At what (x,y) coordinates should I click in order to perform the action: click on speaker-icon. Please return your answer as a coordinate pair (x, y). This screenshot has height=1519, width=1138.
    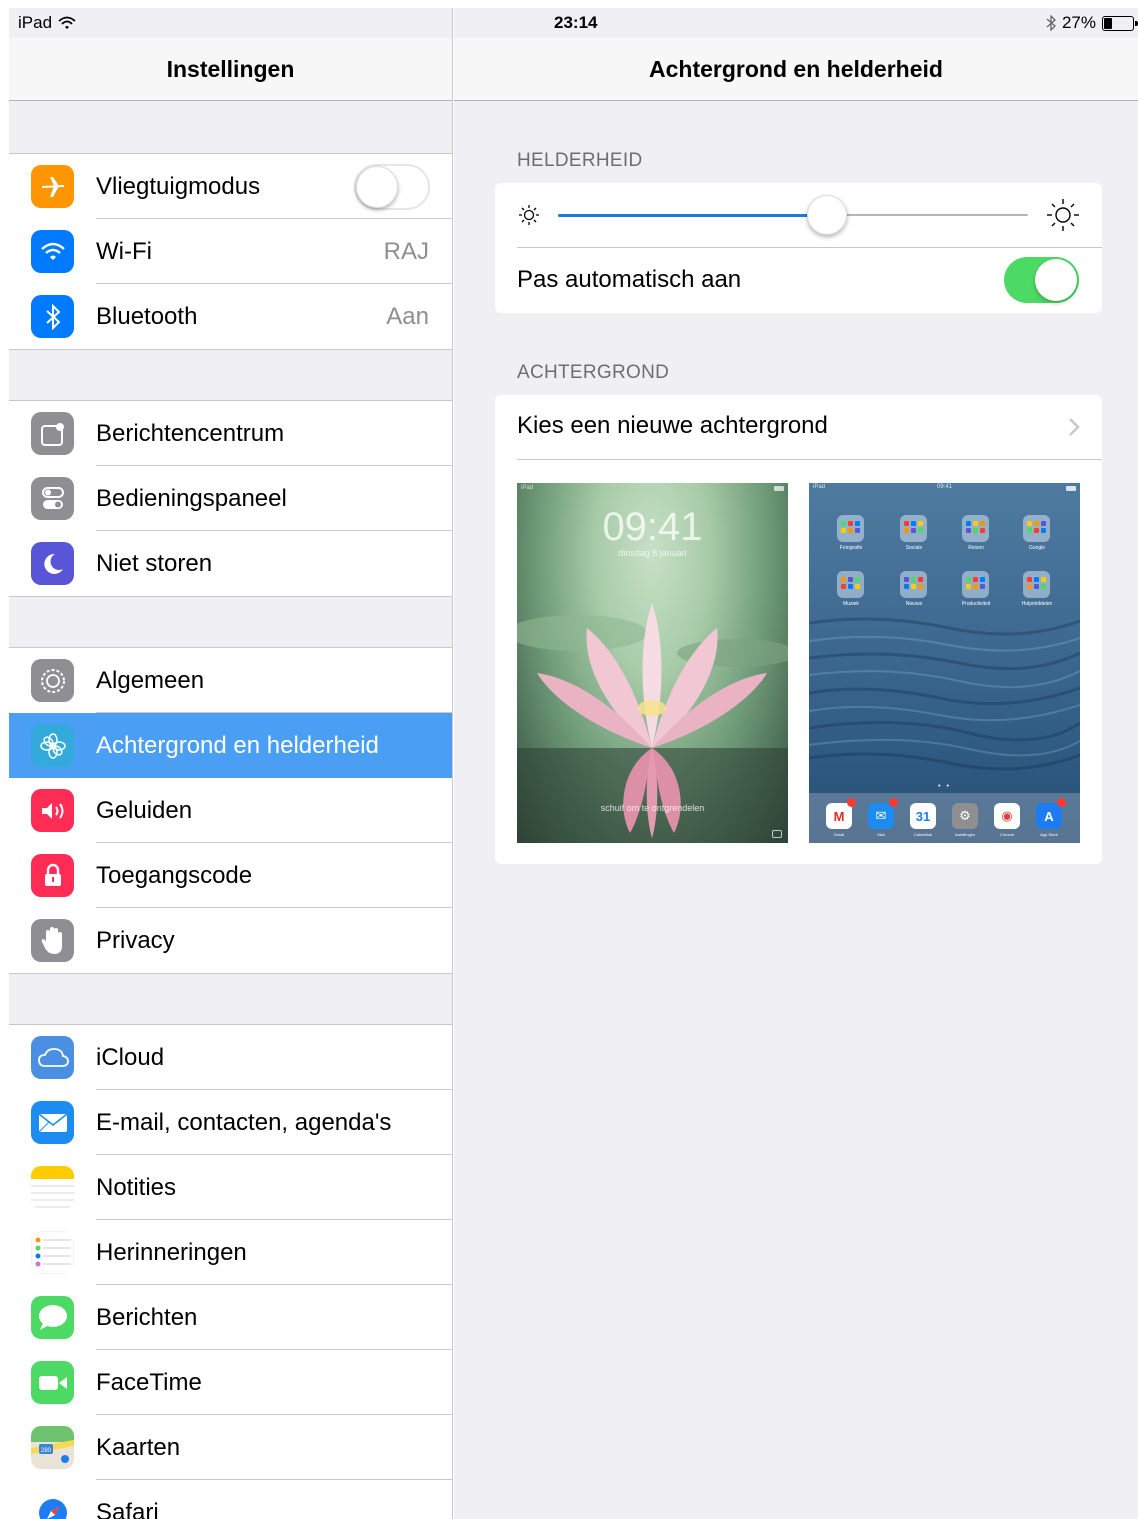
    Looking at the image, I should click on (52, 810).